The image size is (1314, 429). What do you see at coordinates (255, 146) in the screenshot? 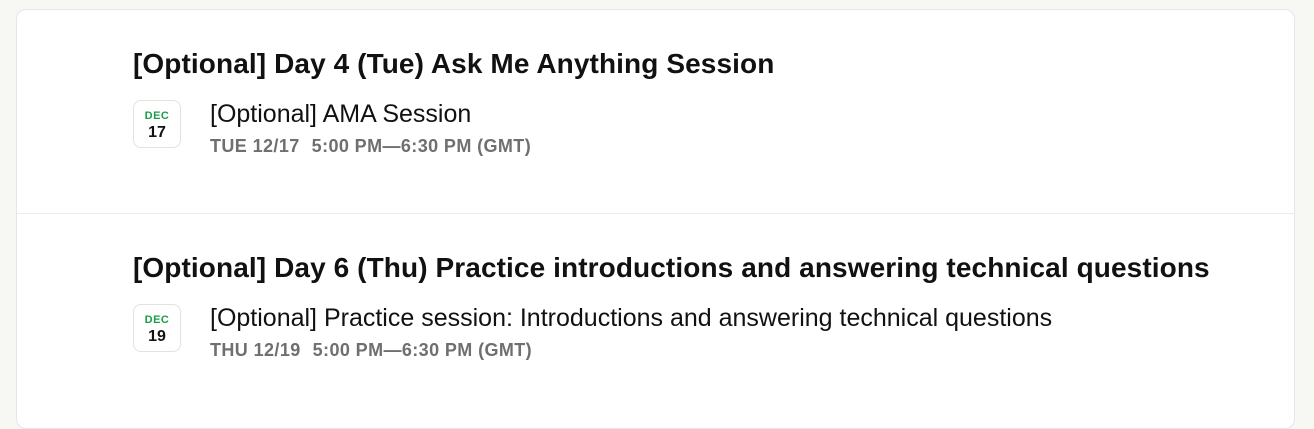
I see `event-date: TUE 12/17` at bounding box center [255, 146].